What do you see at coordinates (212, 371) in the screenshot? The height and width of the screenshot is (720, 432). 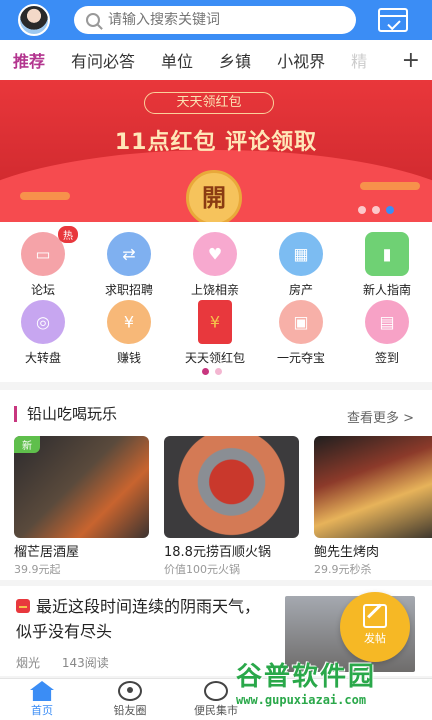 I see `grid-pager` at bounding box center [212, 371].